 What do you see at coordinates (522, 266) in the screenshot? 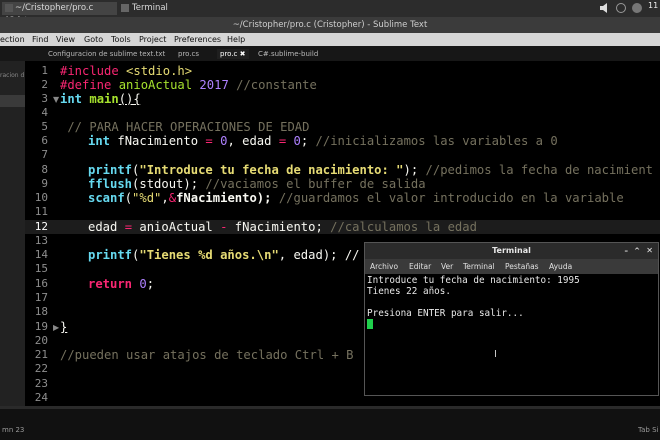
I see `terminal-menu-pestanas: Pestañas` at bounding box center [522, 266].